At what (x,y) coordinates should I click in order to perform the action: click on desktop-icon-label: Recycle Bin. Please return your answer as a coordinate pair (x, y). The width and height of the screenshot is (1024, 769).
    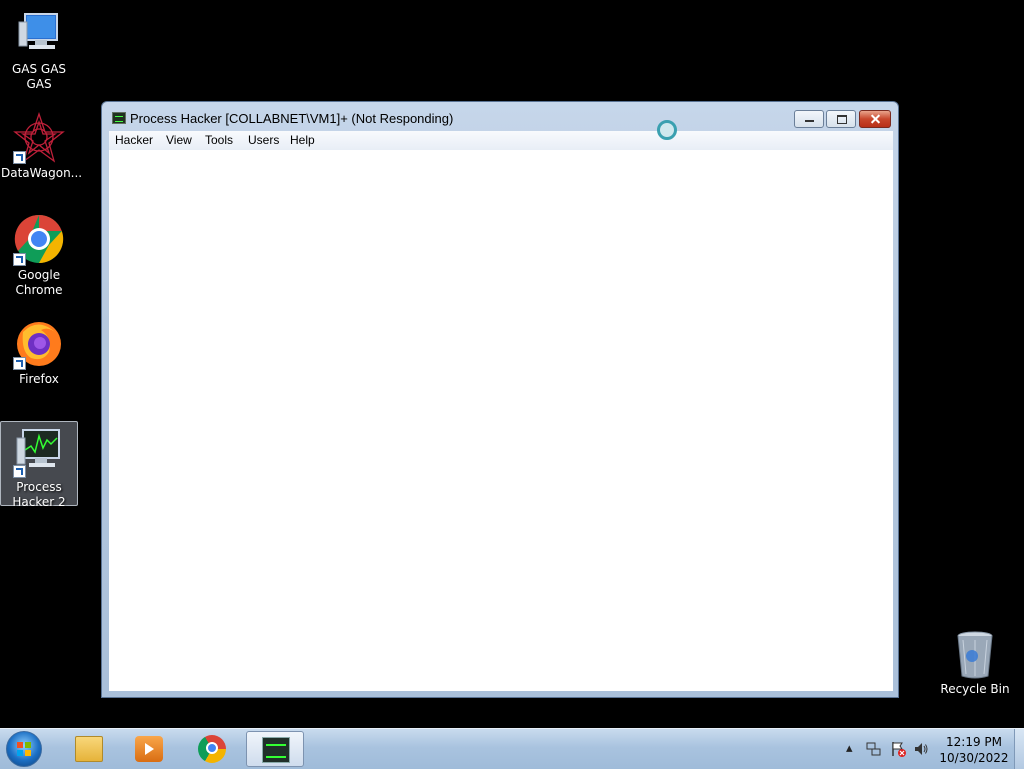
    Looking at the image, I should click on (975, 689).